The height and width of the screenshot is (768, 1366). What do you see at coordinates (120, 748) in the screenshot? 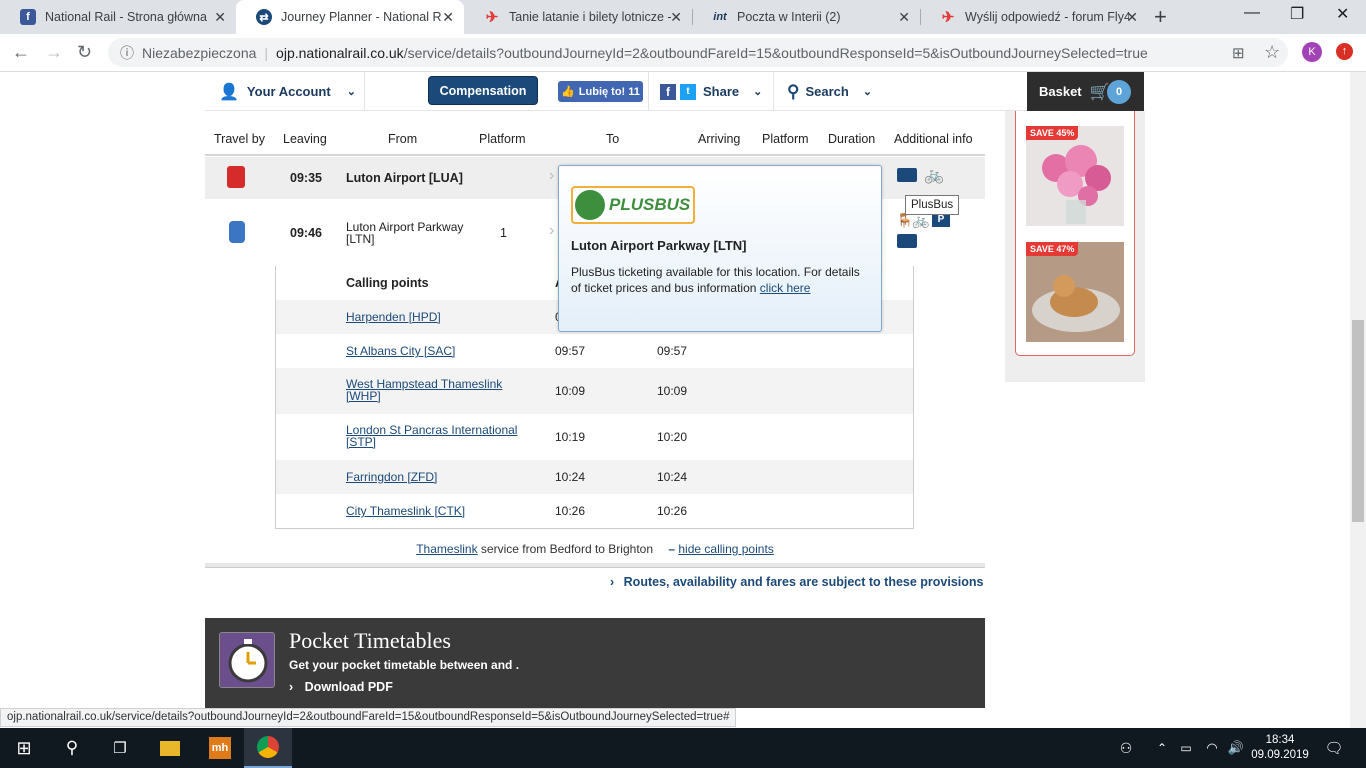
I see `task-view-icon: ❐` at bounding box center [120, 748].